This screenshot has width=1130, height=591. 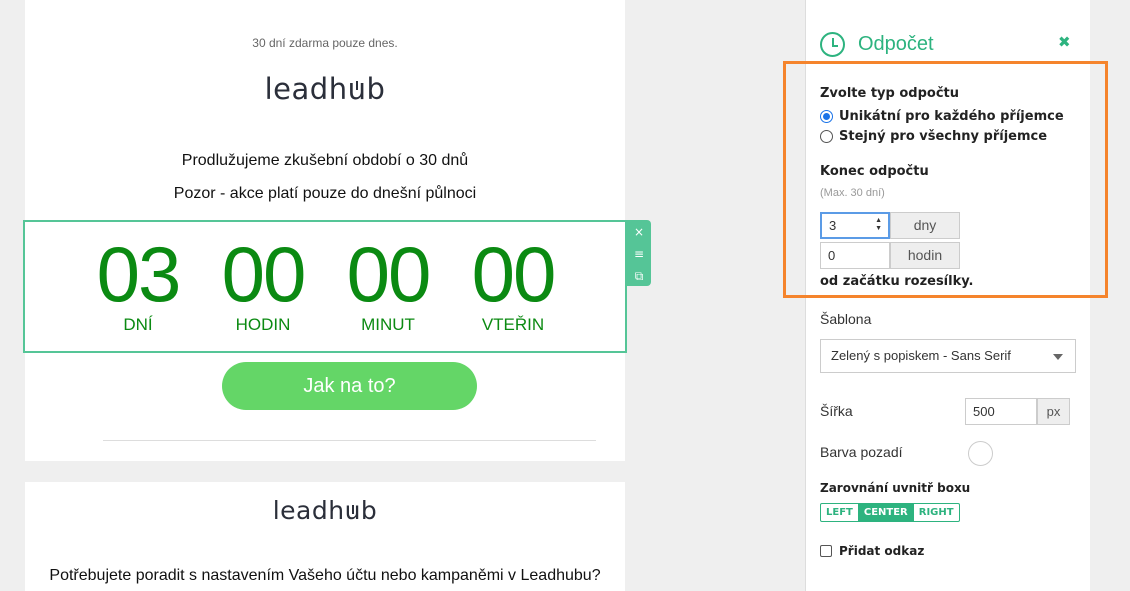 I want to click on countdown-minutes-value: 00, so click(x=389, y=274).